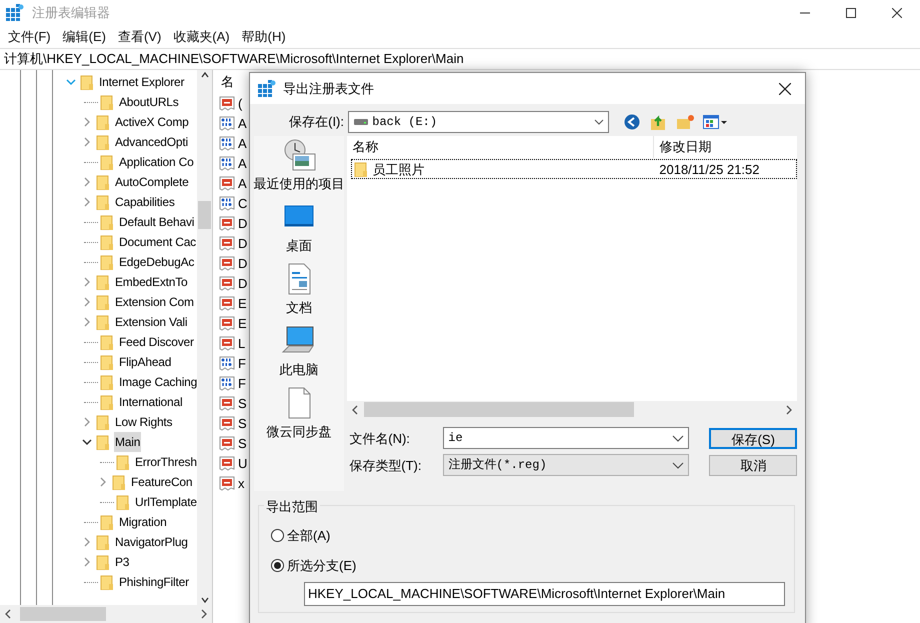 Image resolution: width=920 pixels, height=623 pixels. I want to click on menu-item: 文件(F), so click(29, 37).